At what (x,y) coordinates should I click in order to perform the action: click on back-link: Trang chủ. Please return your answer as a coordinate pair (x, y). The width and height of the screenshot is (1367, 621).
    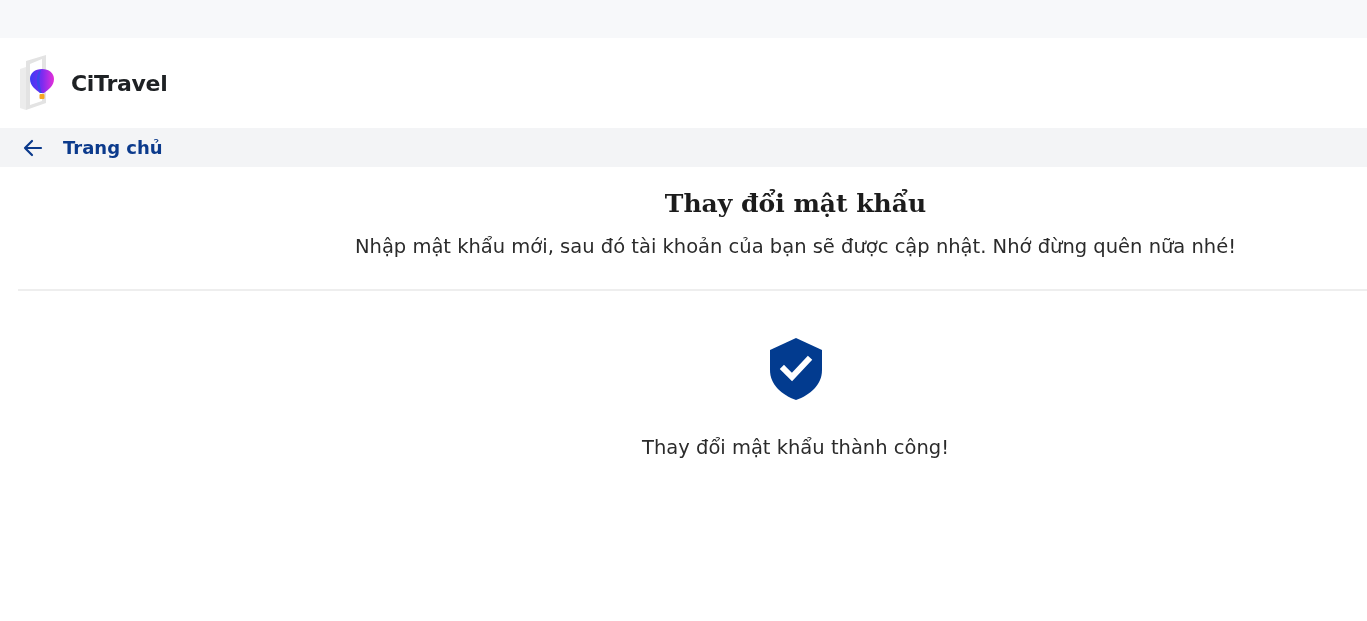
    Looking at the image, I should click on (92, 147).